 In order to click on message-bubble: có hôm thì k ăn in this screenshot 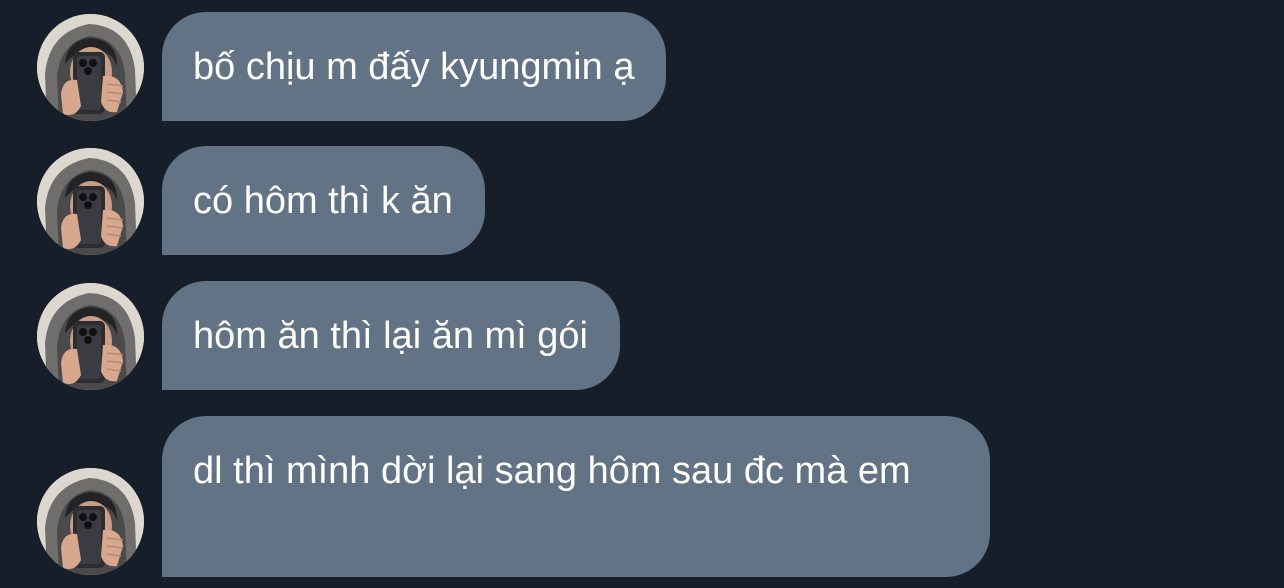, I will do `click(323, 200)`.